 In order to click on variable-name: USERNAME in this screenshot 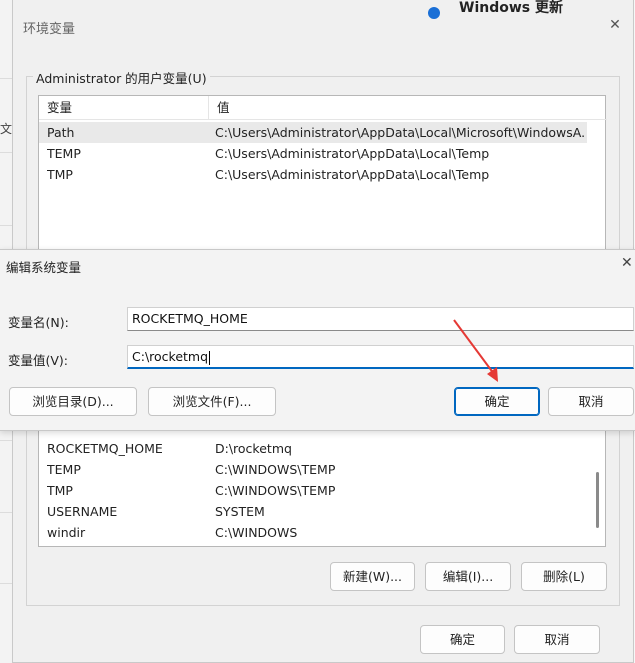, I will do `click(82, 511)`.